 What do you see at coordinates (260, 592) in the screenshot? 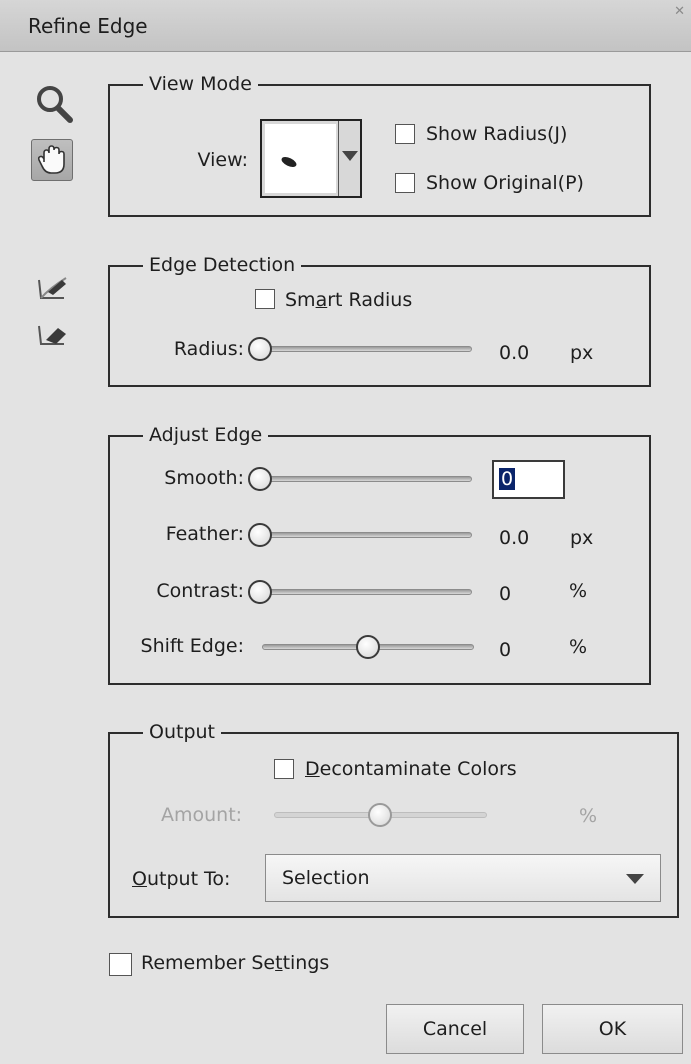
I see `contrast-slider-thumb` at bounding box center [260, 592].